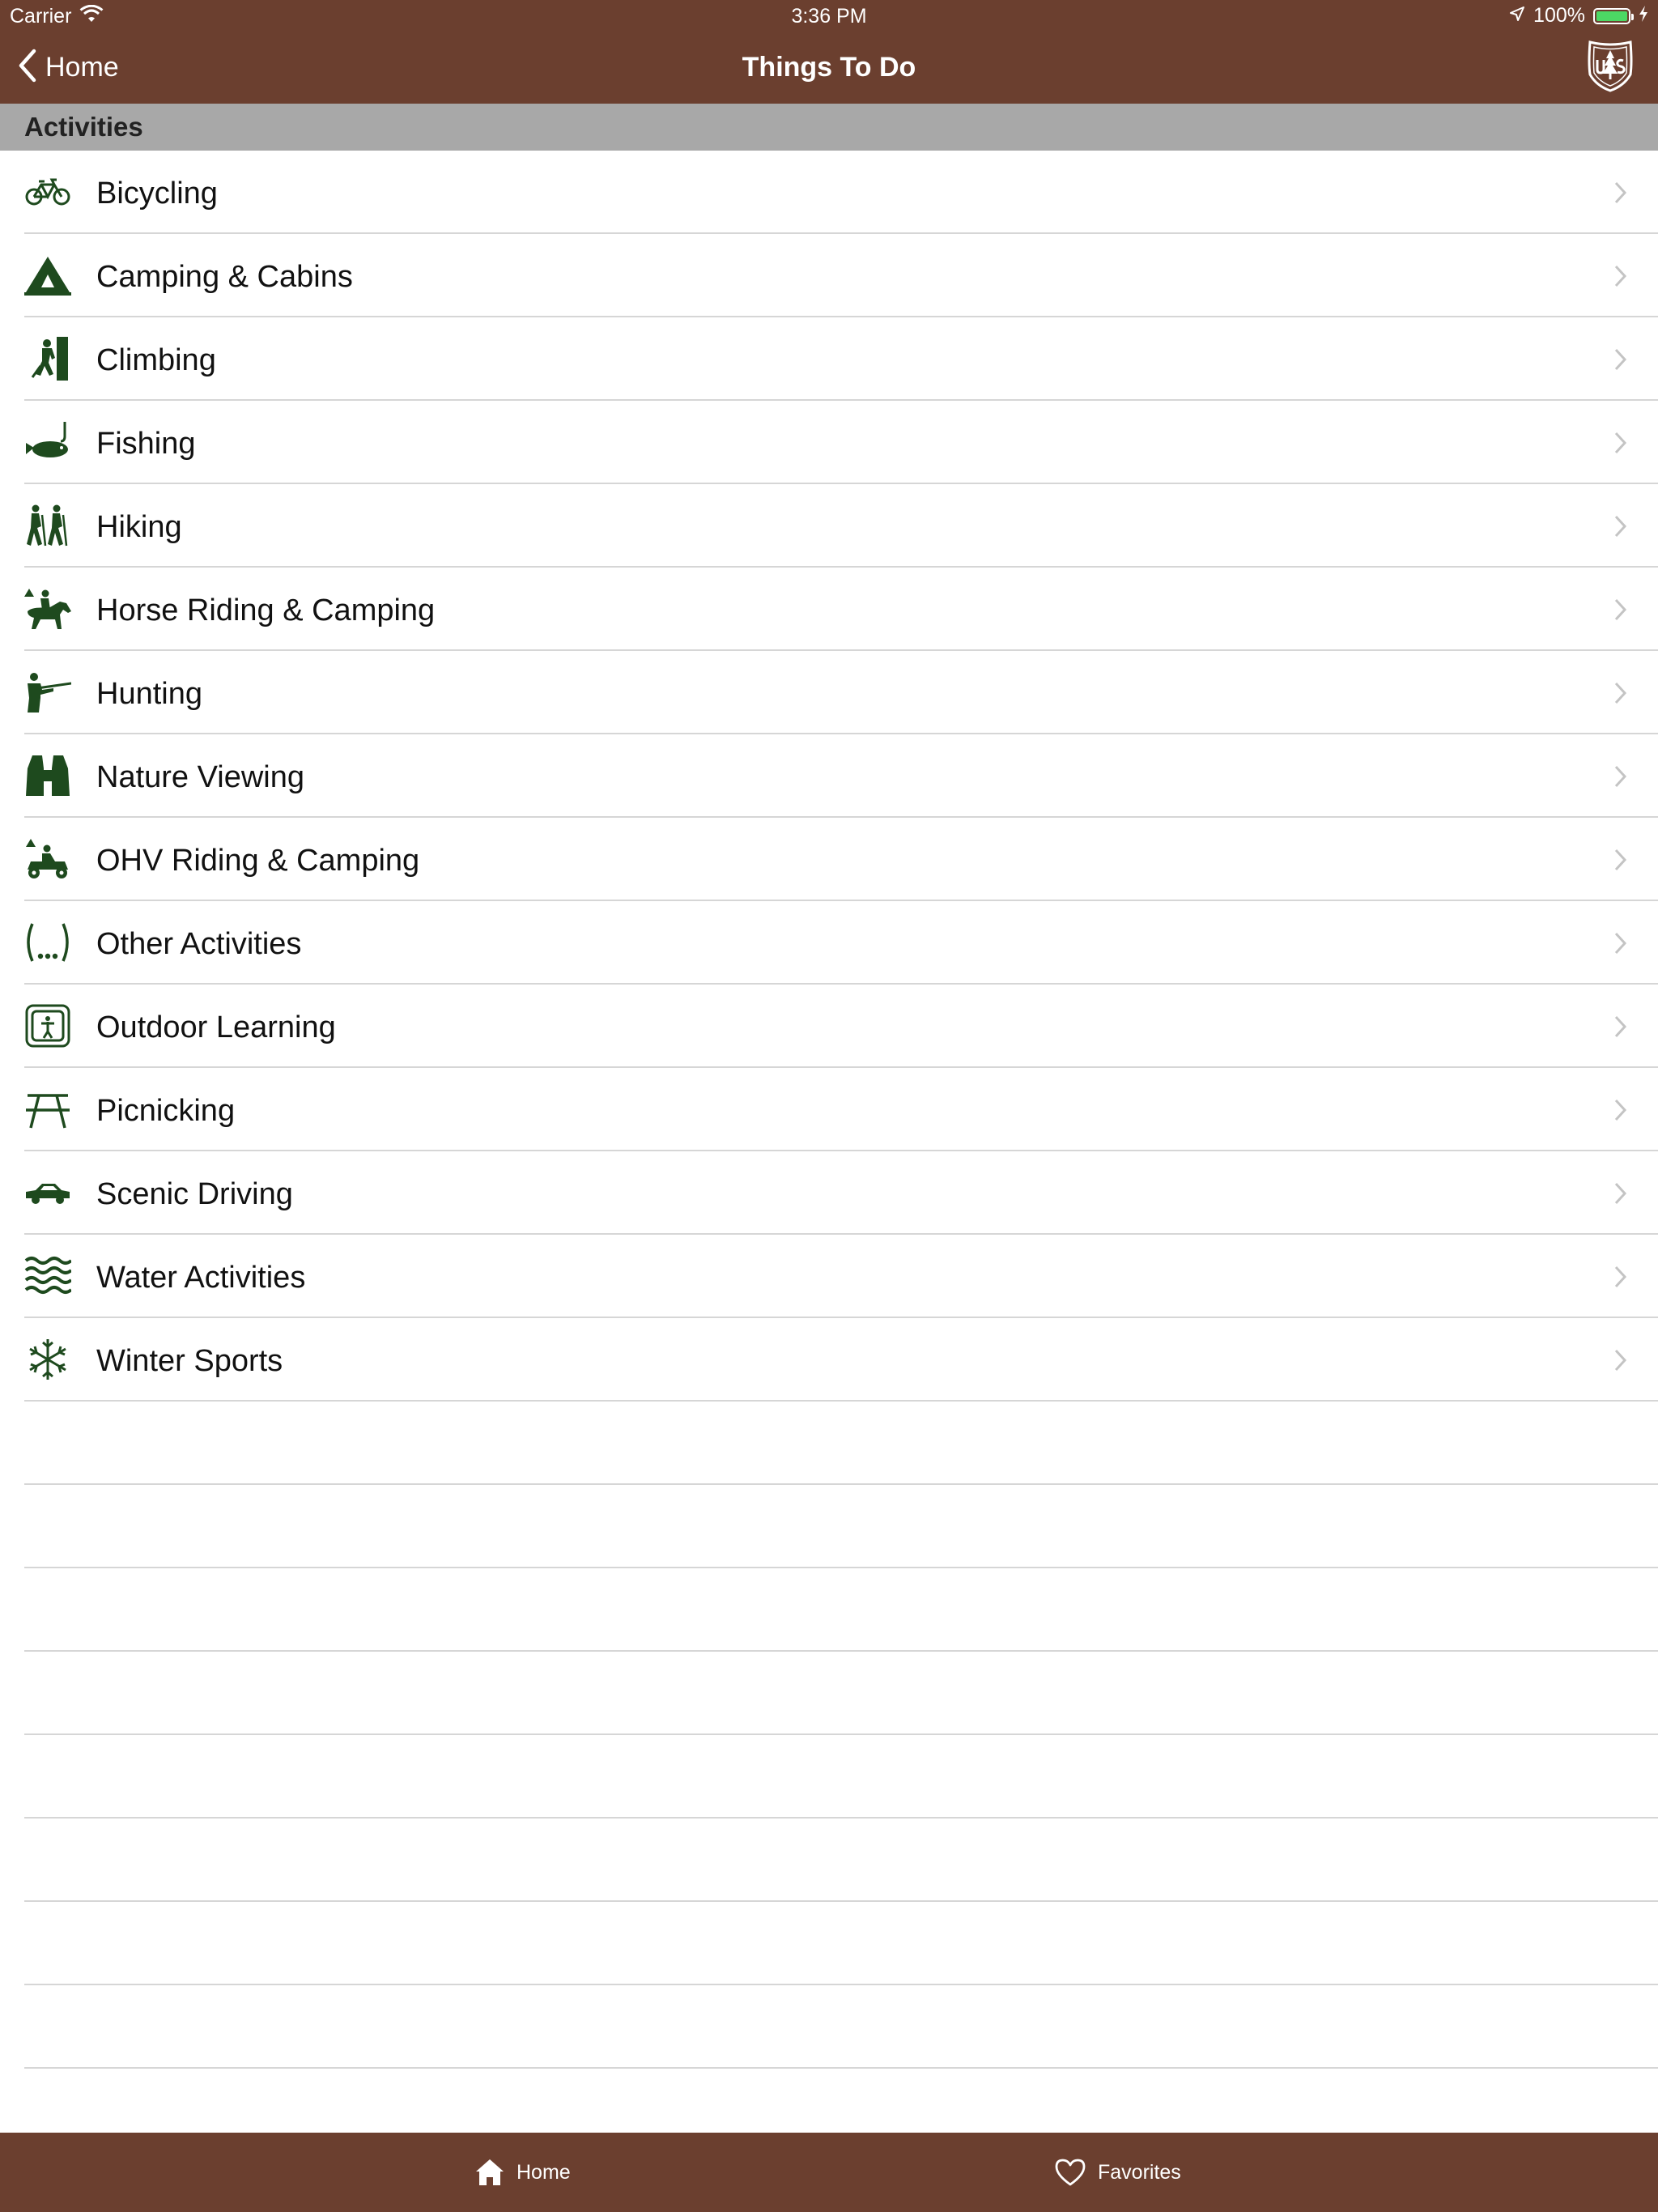 Image resolution: width=1658 pixels, height=2212 pixels. What do you see at coordinates (166, 1111) in the screenshot?
I see `list-item-label: Picnicking` at bounding box center [166, 1111].